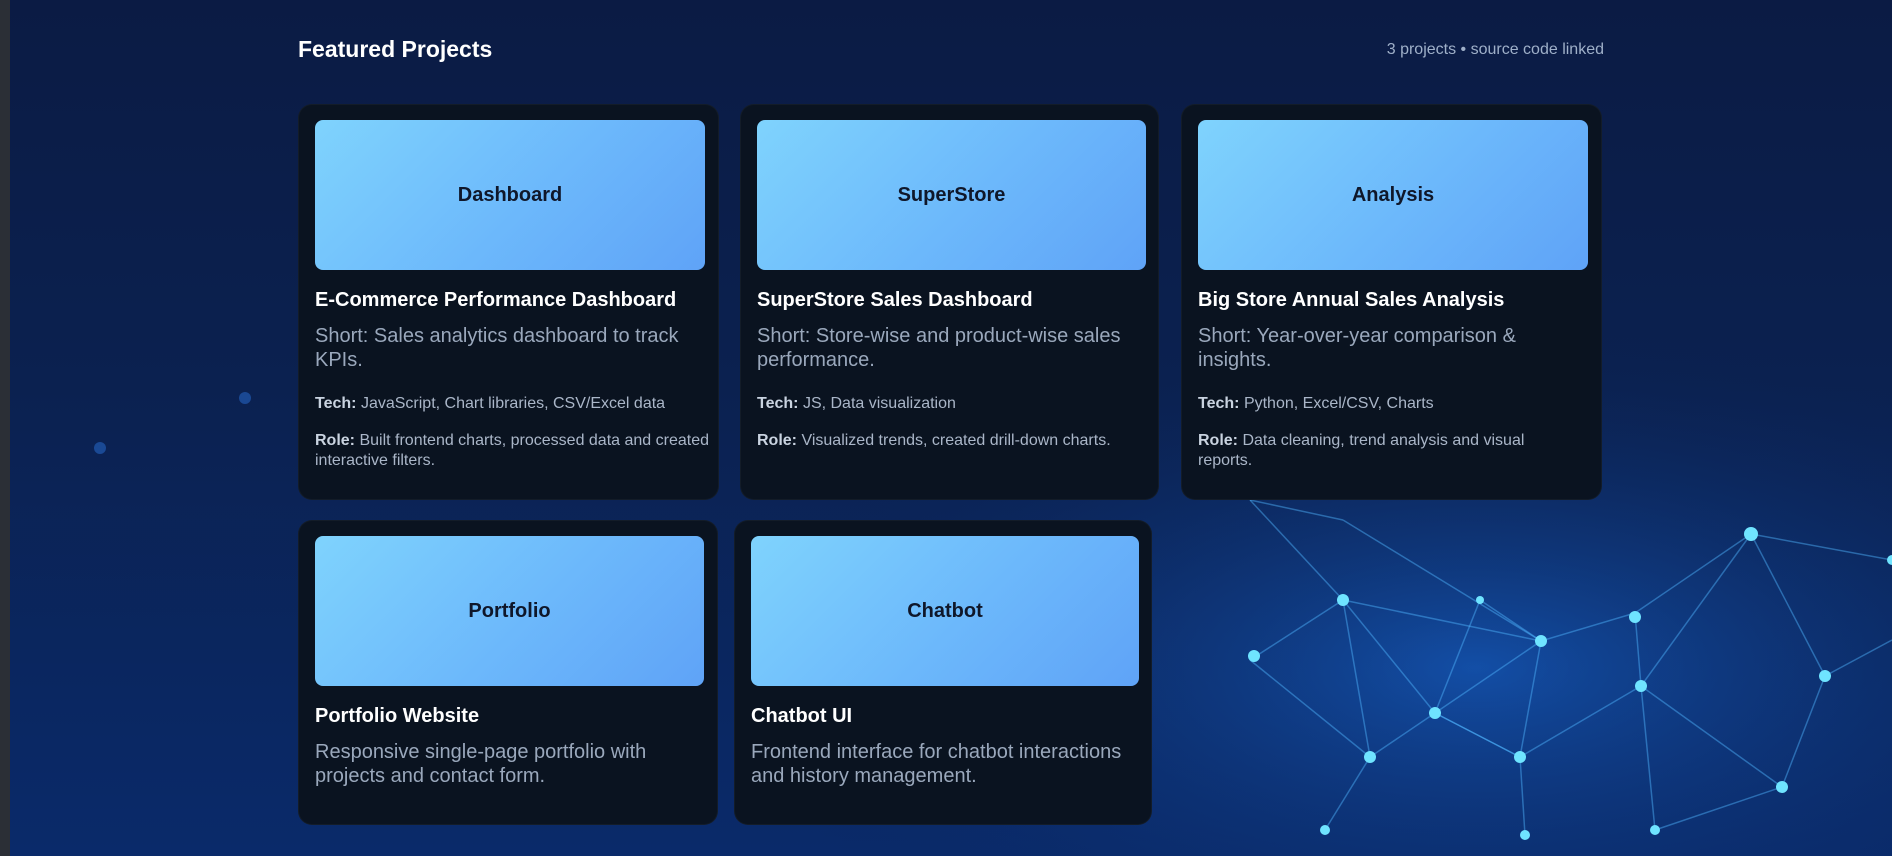 The height and width of the screenshot is (856, 1892). I want to click on project-thumbnail: Portfolio, so click(509, 611).